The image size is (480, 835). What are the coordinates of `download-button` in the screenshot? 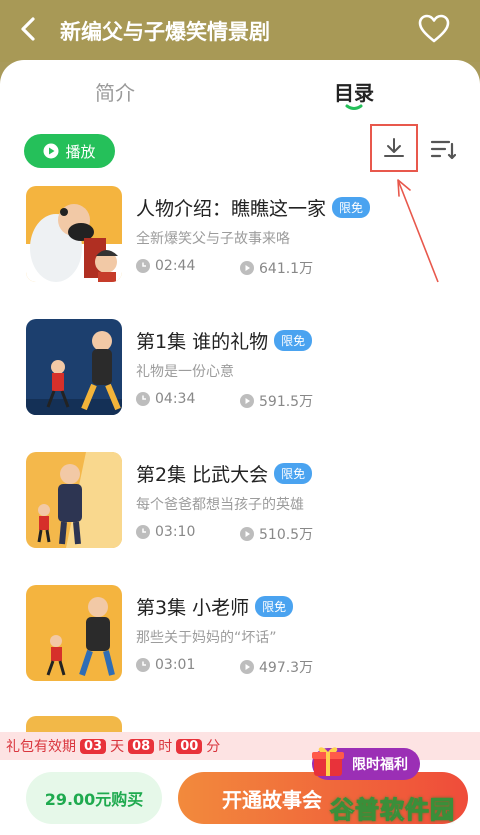 It's located at (394, 148).